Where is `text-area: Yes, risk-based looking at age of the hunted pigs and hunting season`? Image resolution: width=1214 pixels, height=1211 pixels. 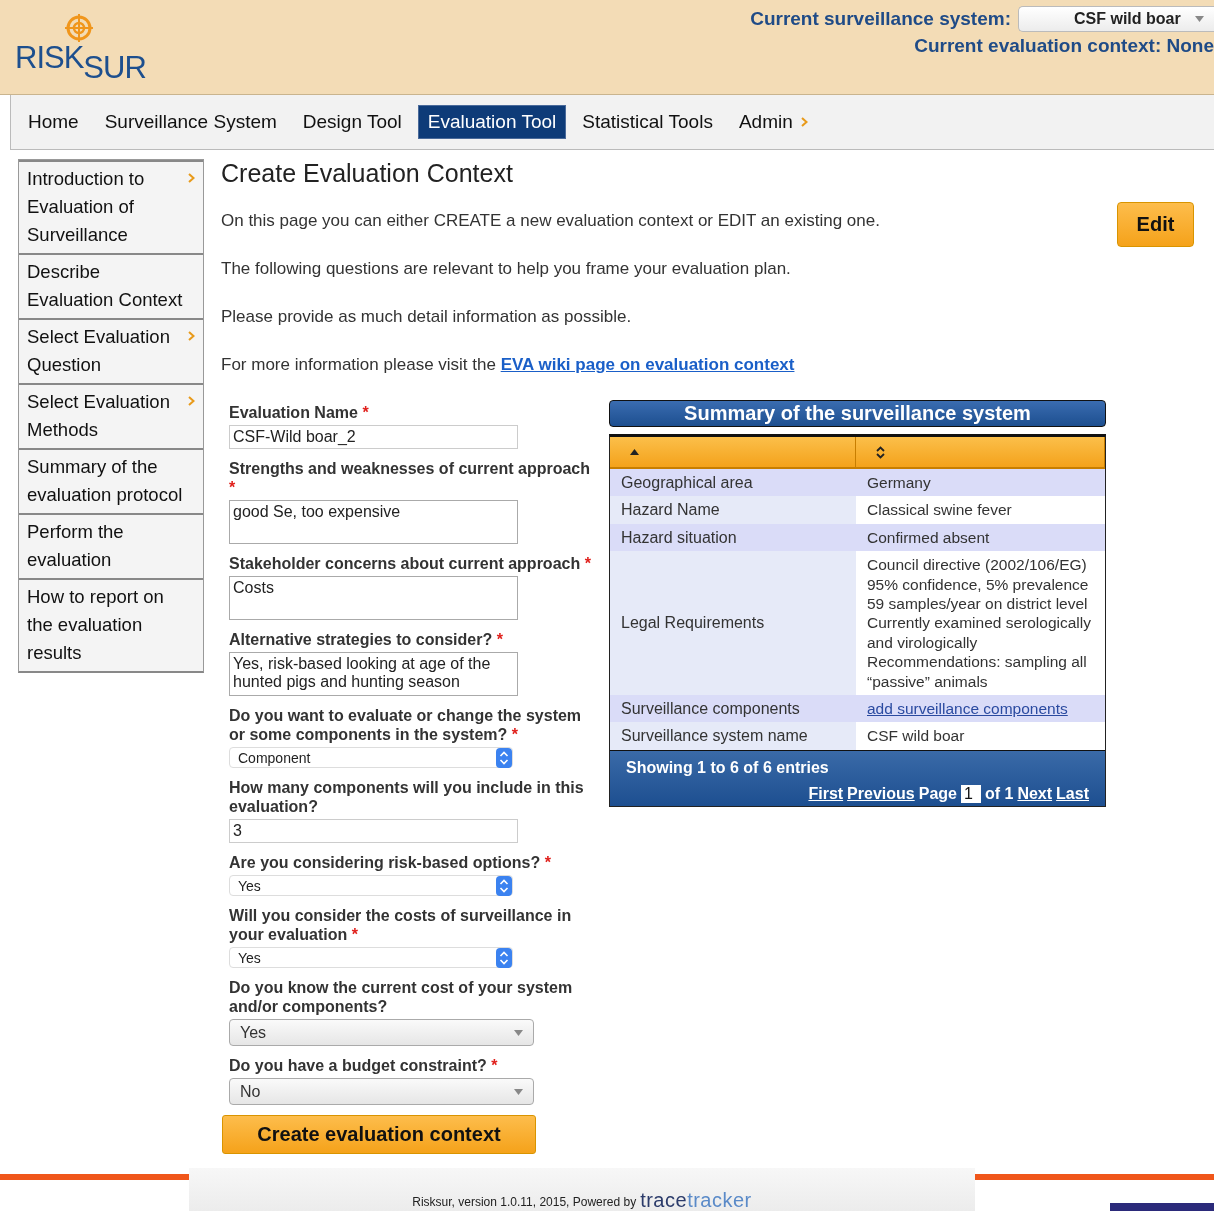
text-area: Yes, risk-based looking at age of the hunted pigs and hunting season is located at coordinates (373, 674).